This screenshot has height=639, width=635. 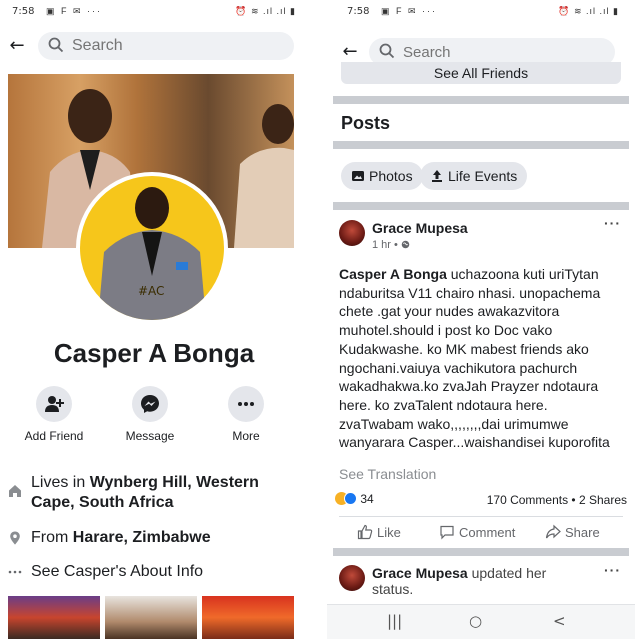 I want to click on message-button: Message, so click(x=150, y=414).